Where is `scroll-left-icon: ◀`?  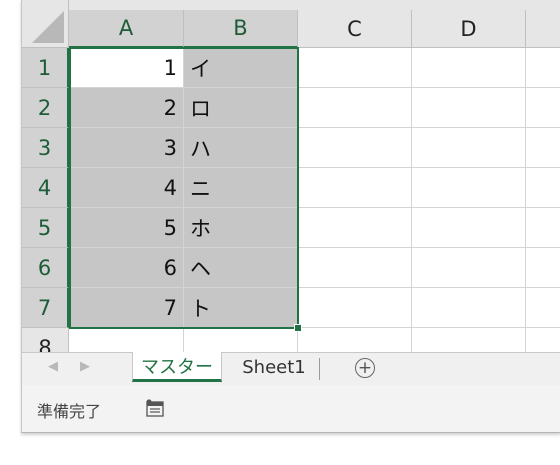
scroll-left-icon: ◀ is located at coordinates (53, 366).